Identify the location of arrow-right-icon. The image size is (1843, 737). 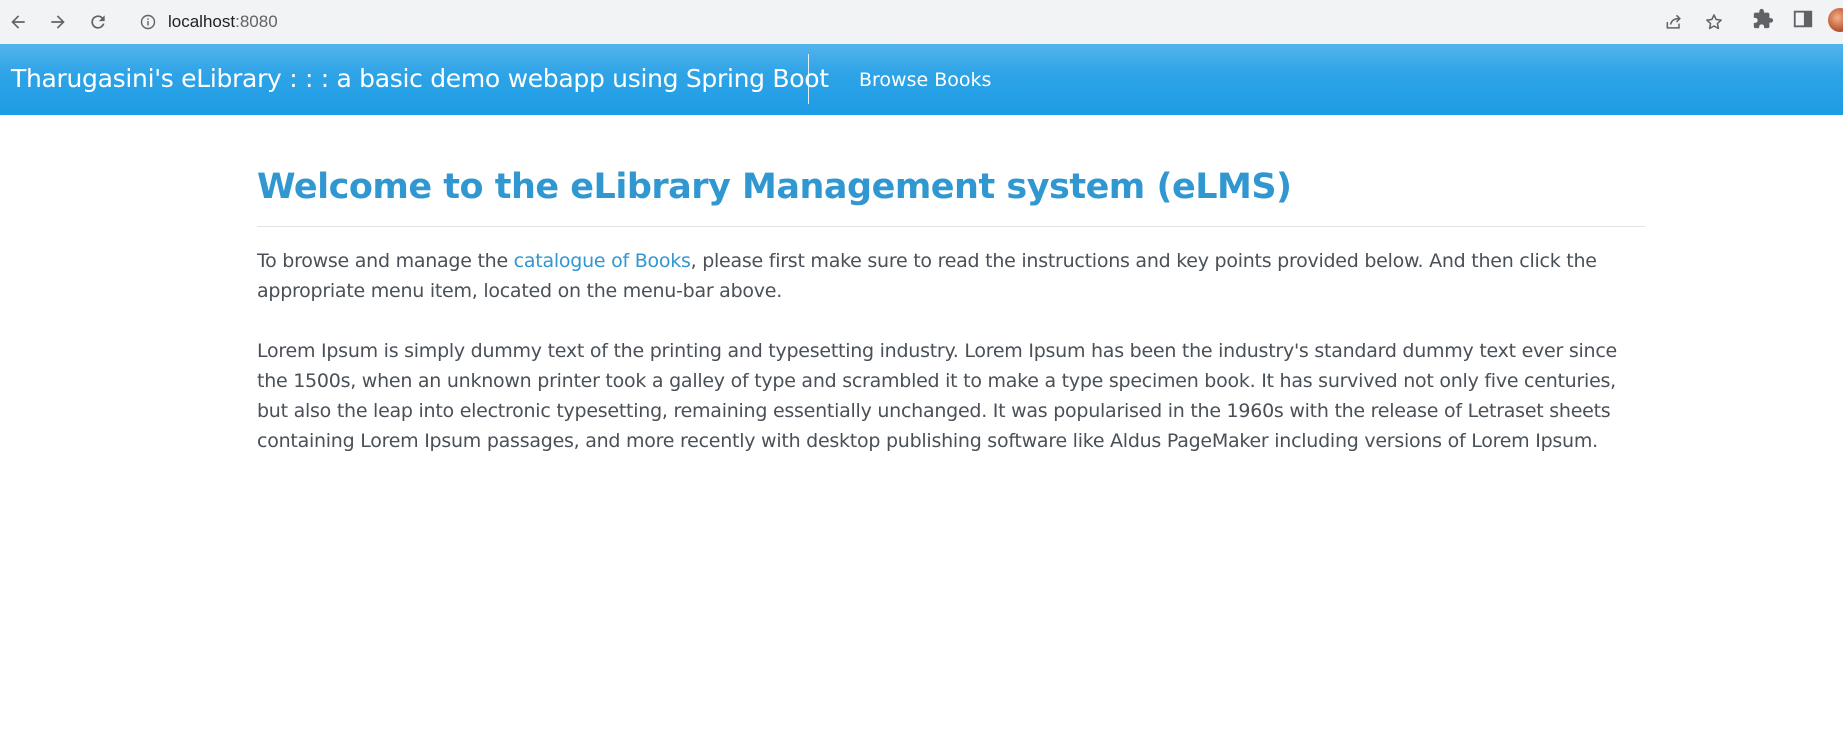
(58, 22).